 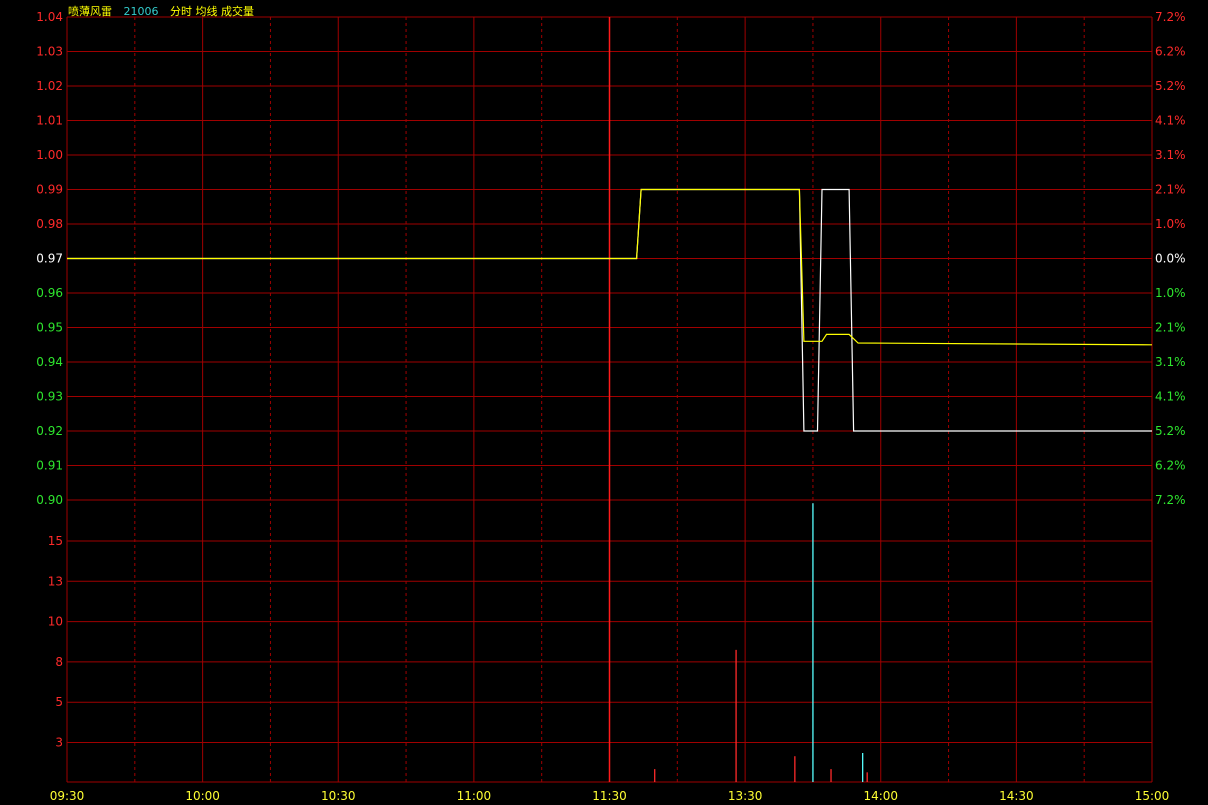 I want to click on price-tick-label: 1.02, so click(x=49, y=86).